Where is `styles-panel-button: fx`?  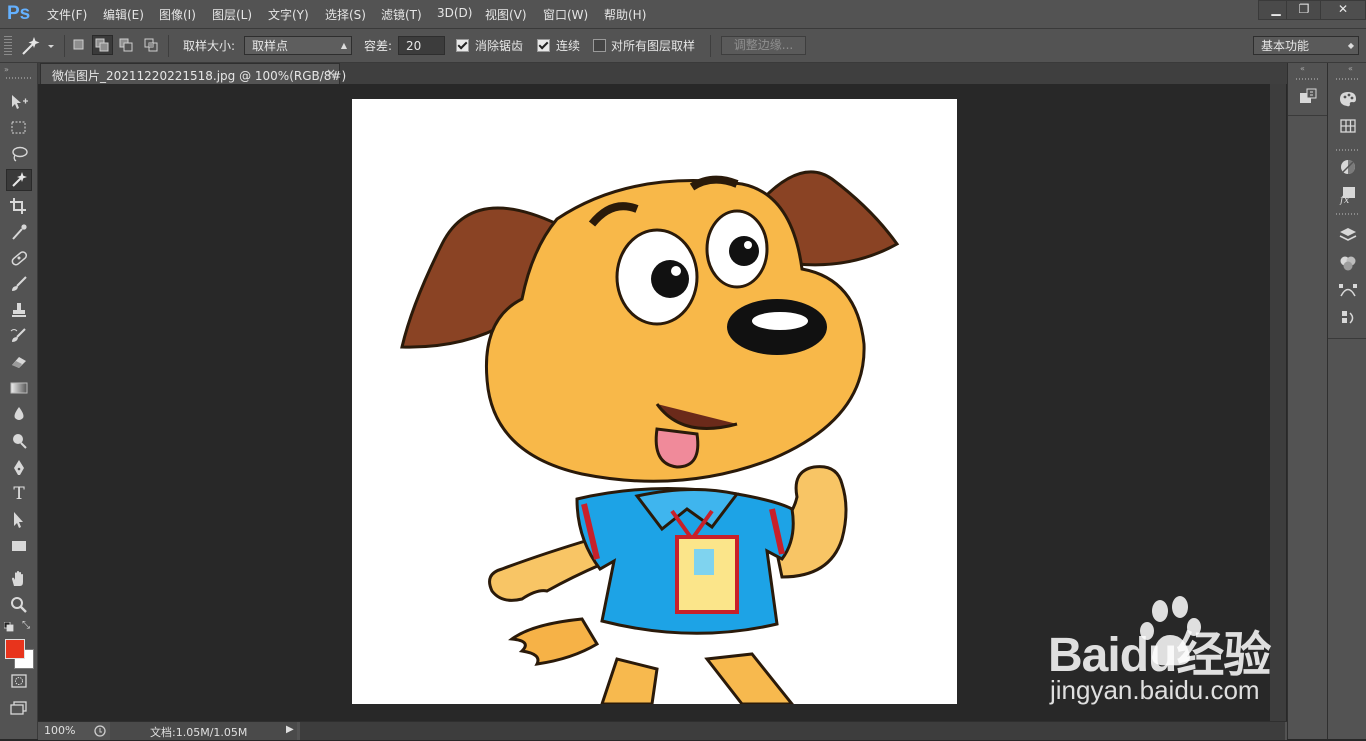
styles-panel-button: fx is located at coordinates (1348, 195).